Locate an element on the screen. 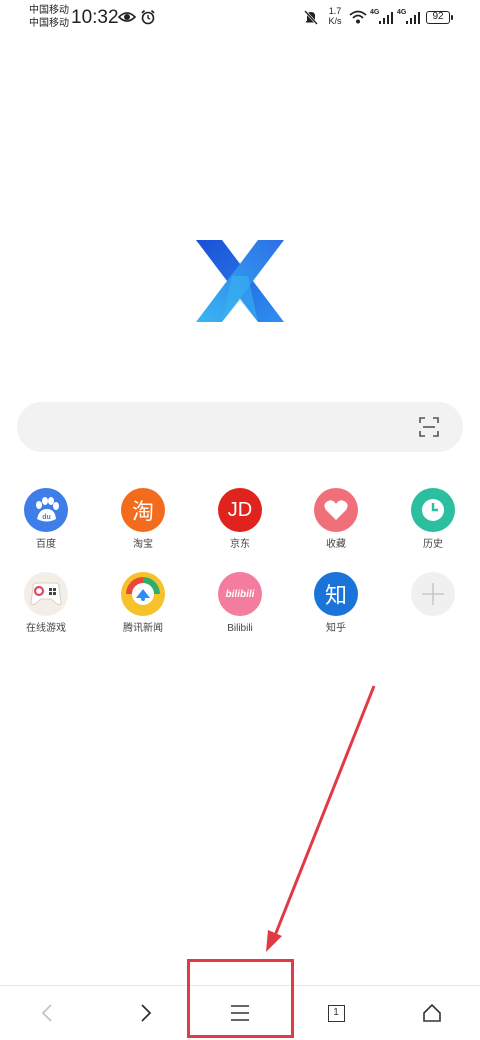 Image resolution: width=480 pixels, height=1040 pixels. shortcut-label: 百度 is located at coordinates (46, 544).